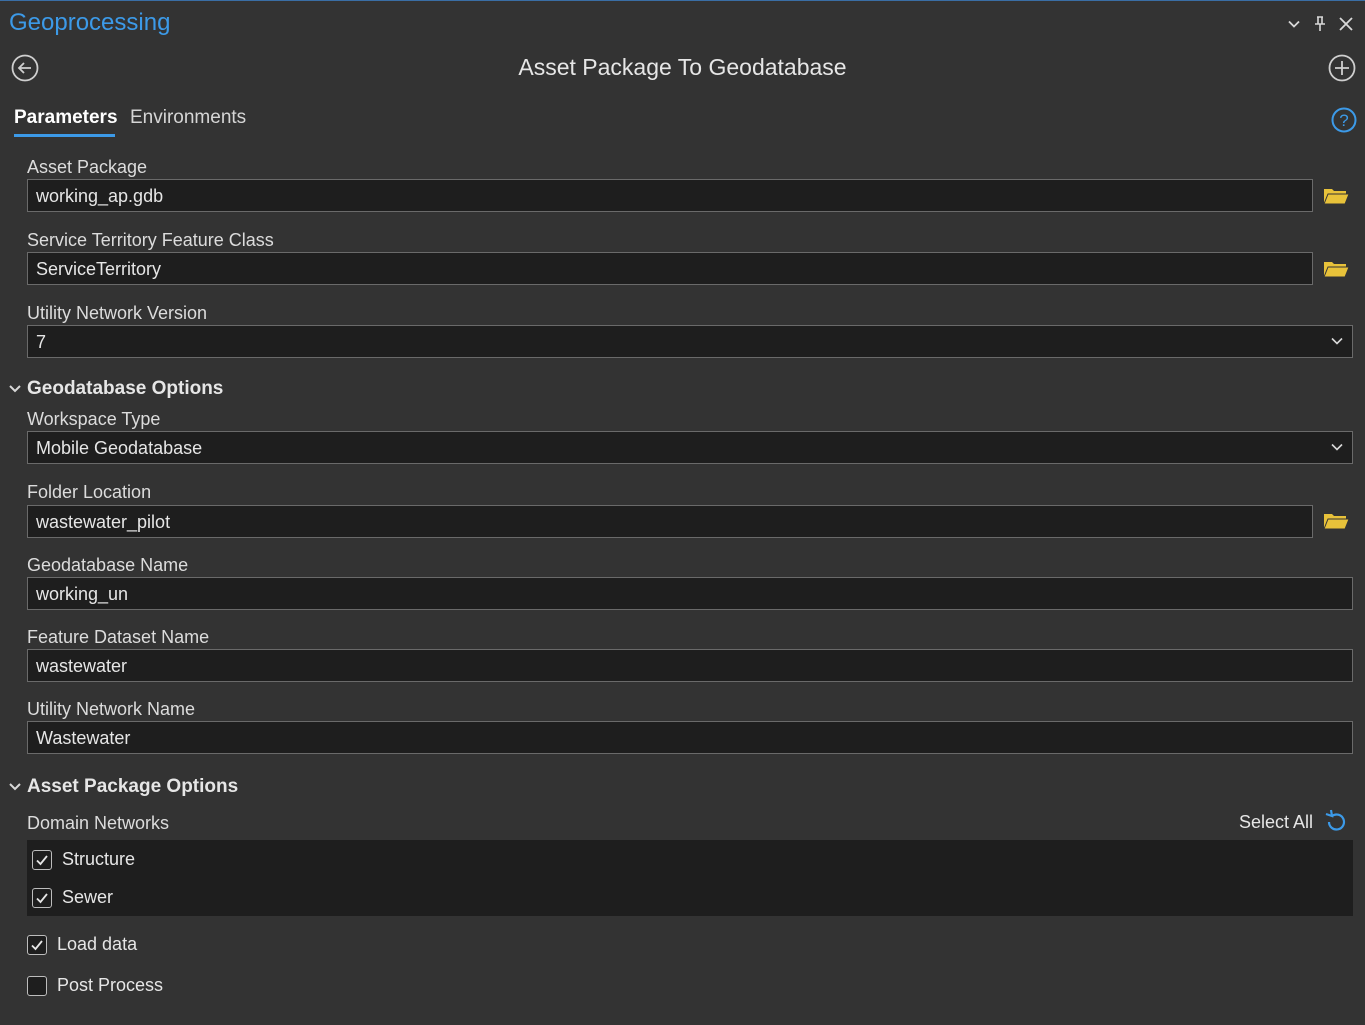  I want to click on checkbox-structure, so click(42, 859).